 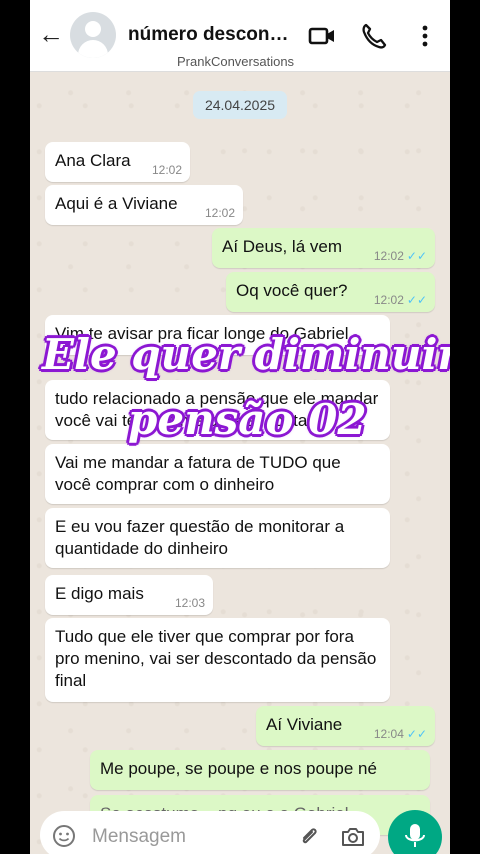 What do you see at coordinates (353, 837) in the screenshot?
I see `camera-icon` at bounding box center [353, 837].